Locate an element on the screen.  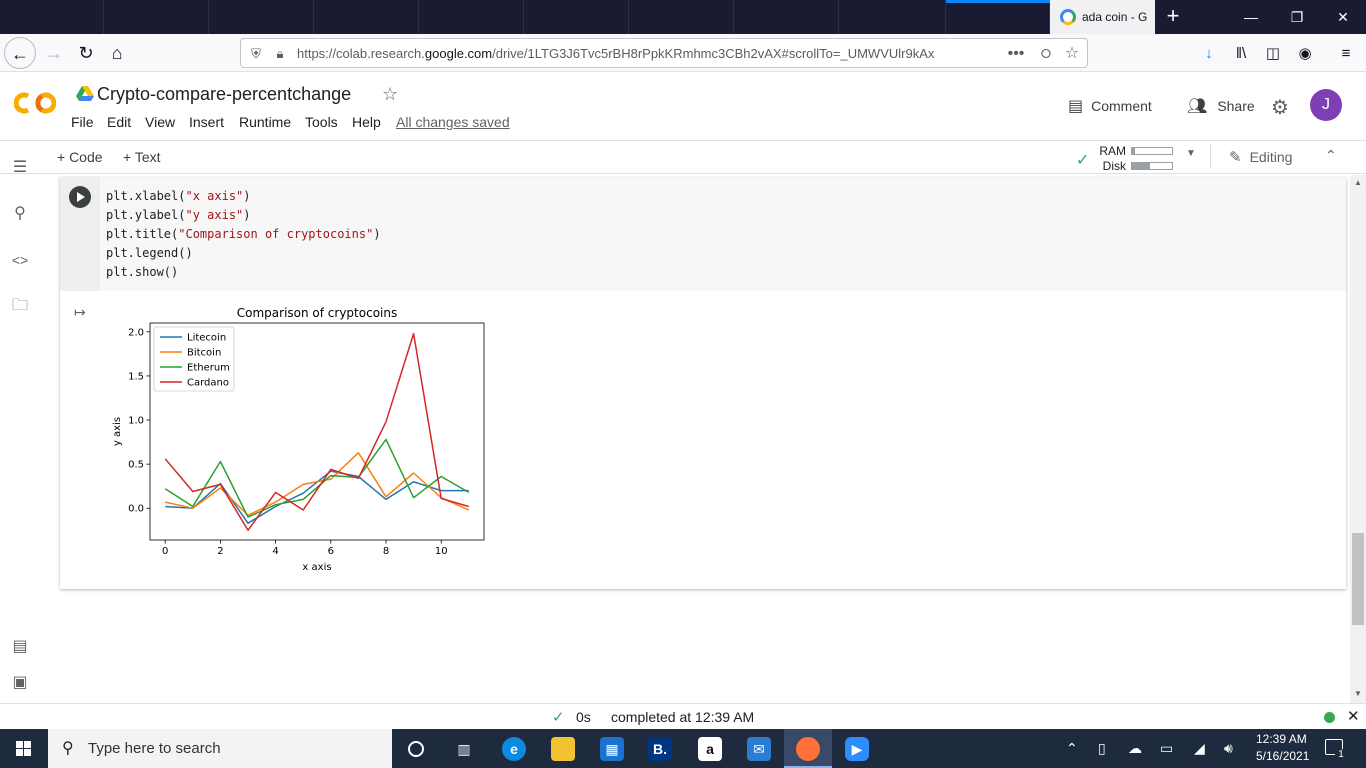
chevron-down-icon: ▼ is located at coordinates (1191, 153).